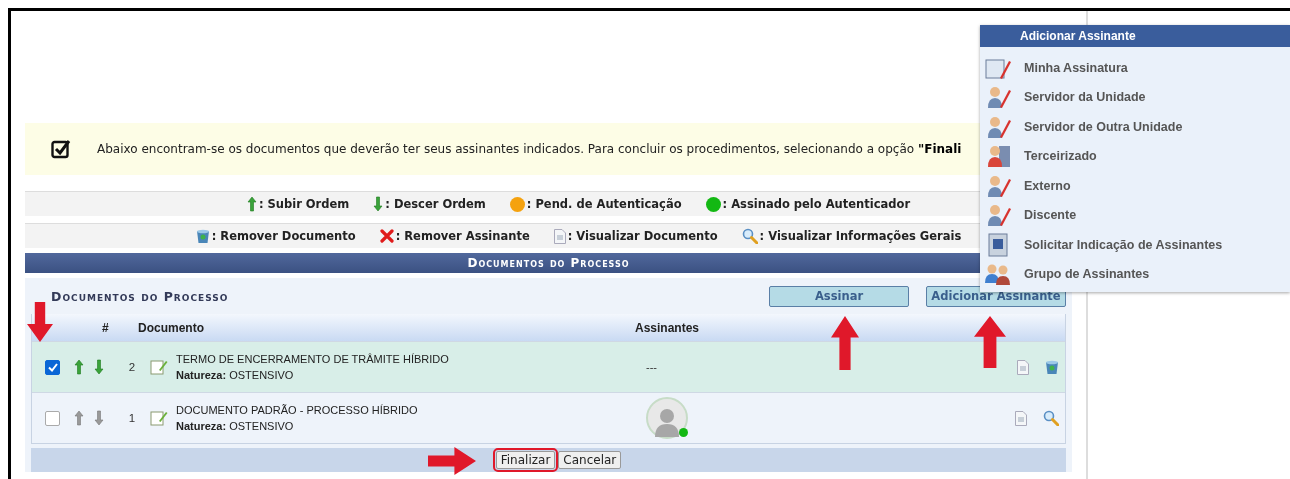 This screenshot has height=479, width=1290. Describe the element at coordinates (816, 204) in the screenshot. I see `legend-label: : Assinado pelo Autenticador` at that location.